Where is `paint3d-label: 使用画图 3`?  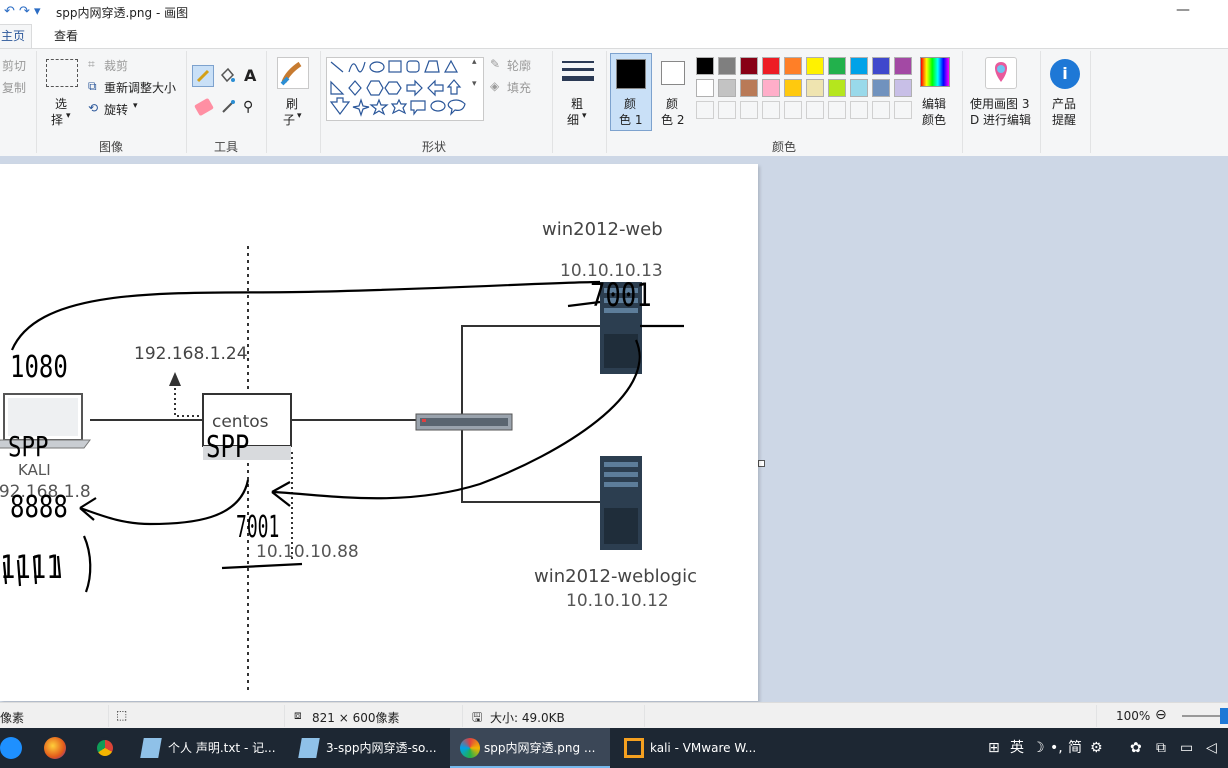 paint3d-label: 使用画图 3 is located at coordinates (999, 103).